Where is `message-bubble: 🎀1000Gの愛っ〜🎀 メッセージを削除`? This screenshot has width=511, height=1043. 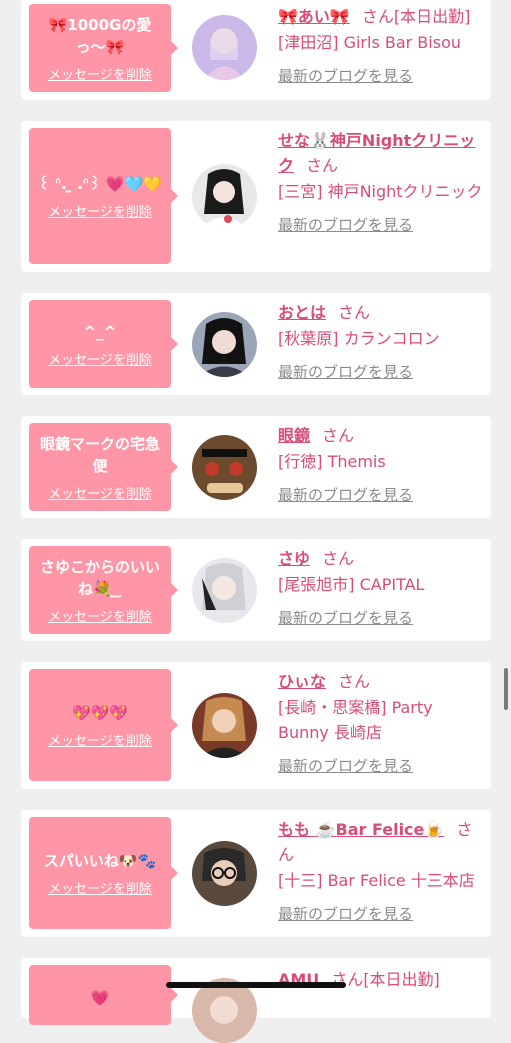 message-bubble: 🎀1000Gの愛っ〜🎀 メッセージを削除 is located at coordinates (103, 48).